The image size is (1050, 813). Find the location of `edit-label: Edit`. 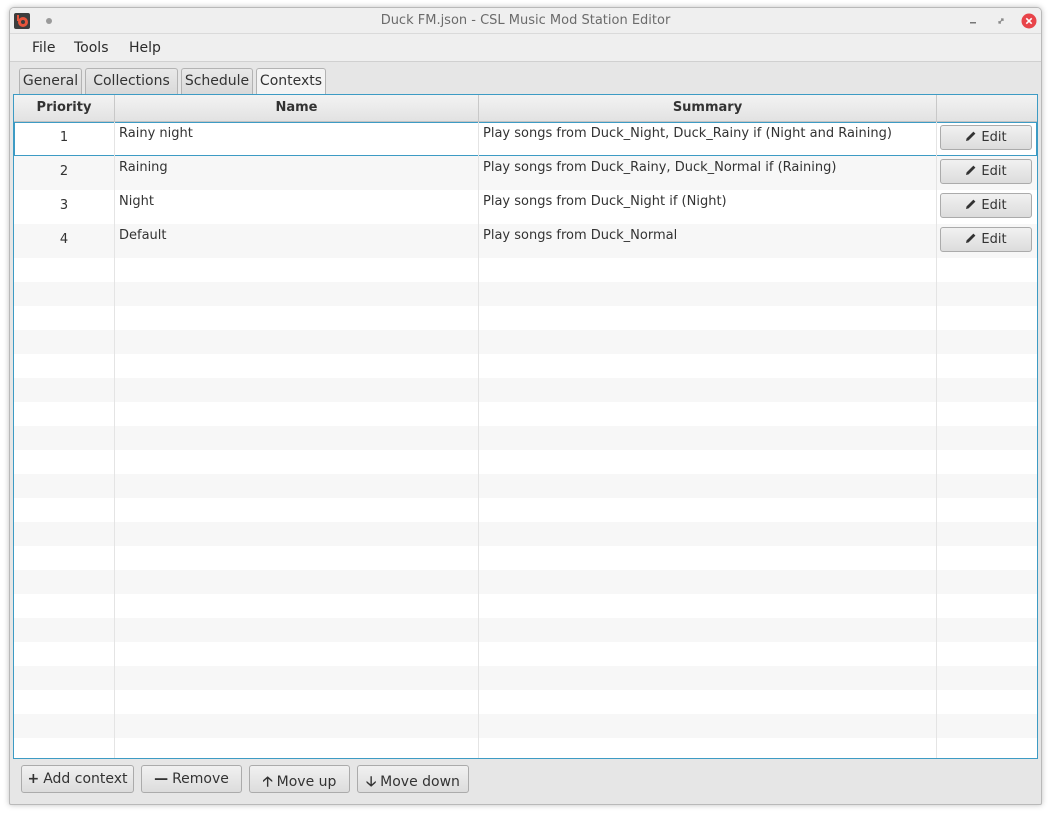

edit-label: Edit is located at coordinates (994, 239).